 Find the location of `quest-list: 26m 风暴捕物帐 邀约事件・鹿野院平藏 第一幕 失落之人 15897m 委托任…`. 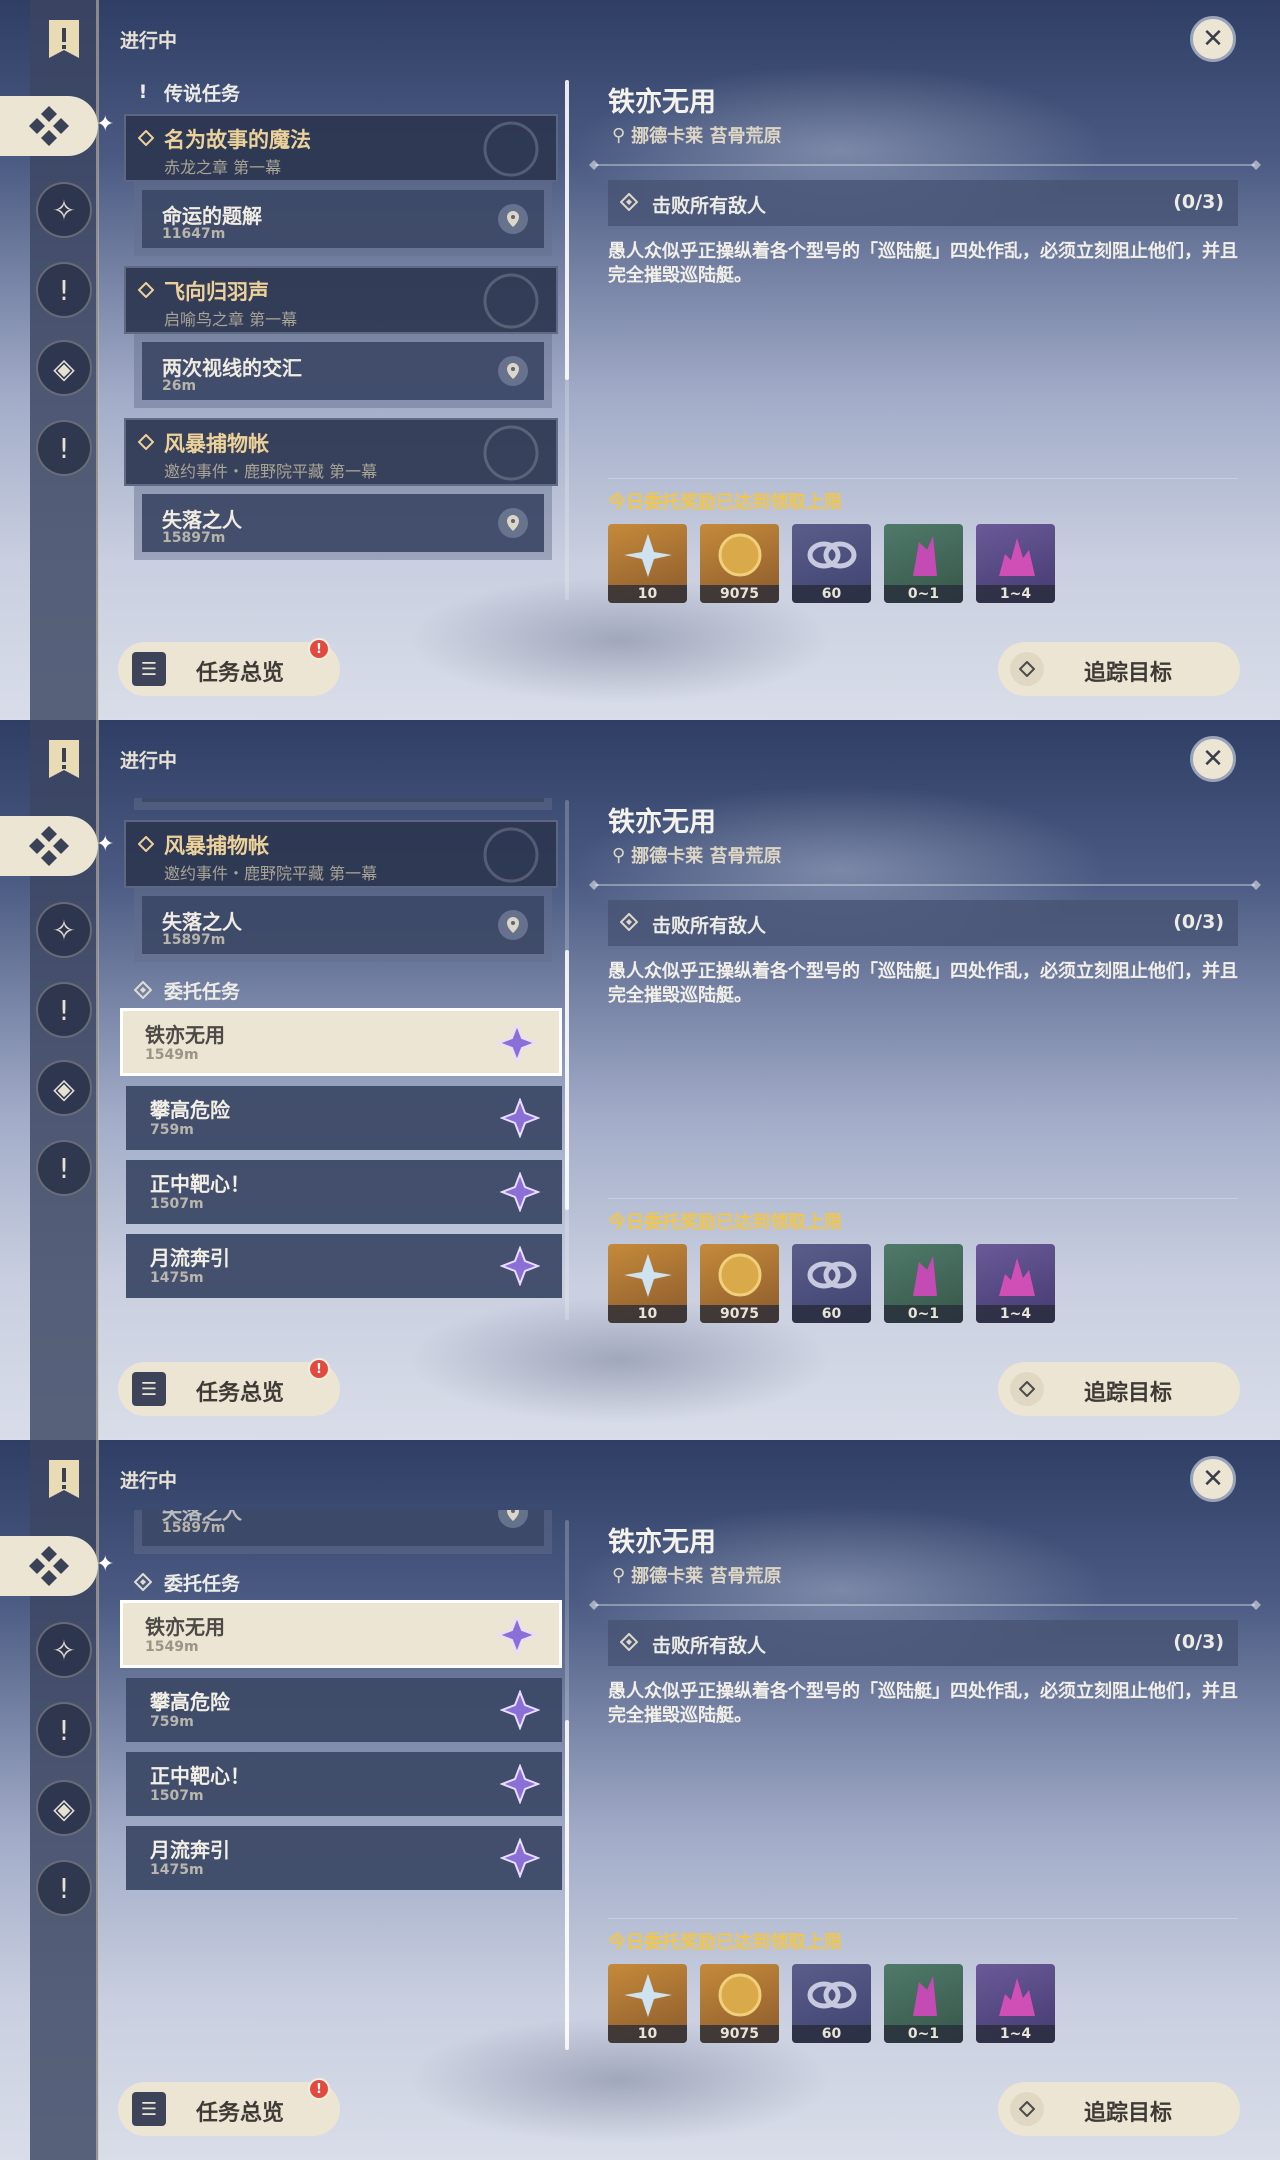

quest-list: 26m 风暴捕物帐 邀约事件・鹿野院平藏 第一幕 失落之人 15897m 委托任… is located at coordinates (342, 1068).